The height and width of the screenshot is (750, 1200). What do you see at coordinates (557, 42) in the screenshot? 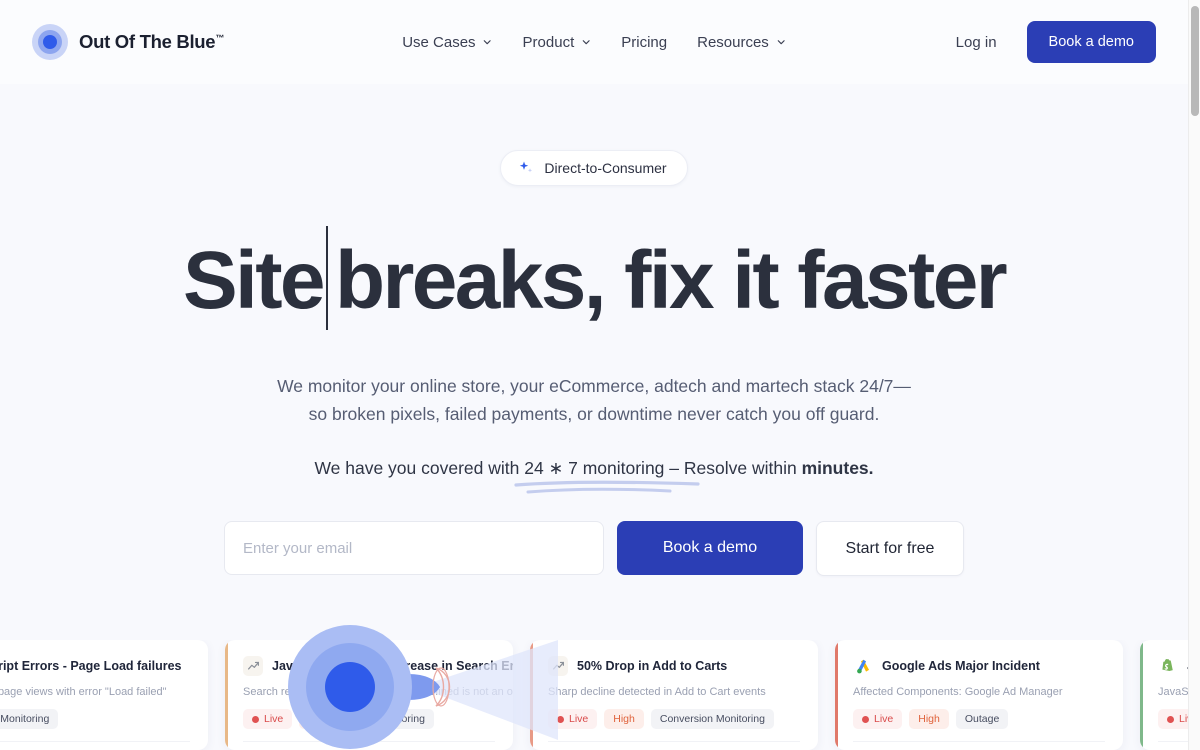
I see `nav-item-product: Product` at bounding box center [557, 42].